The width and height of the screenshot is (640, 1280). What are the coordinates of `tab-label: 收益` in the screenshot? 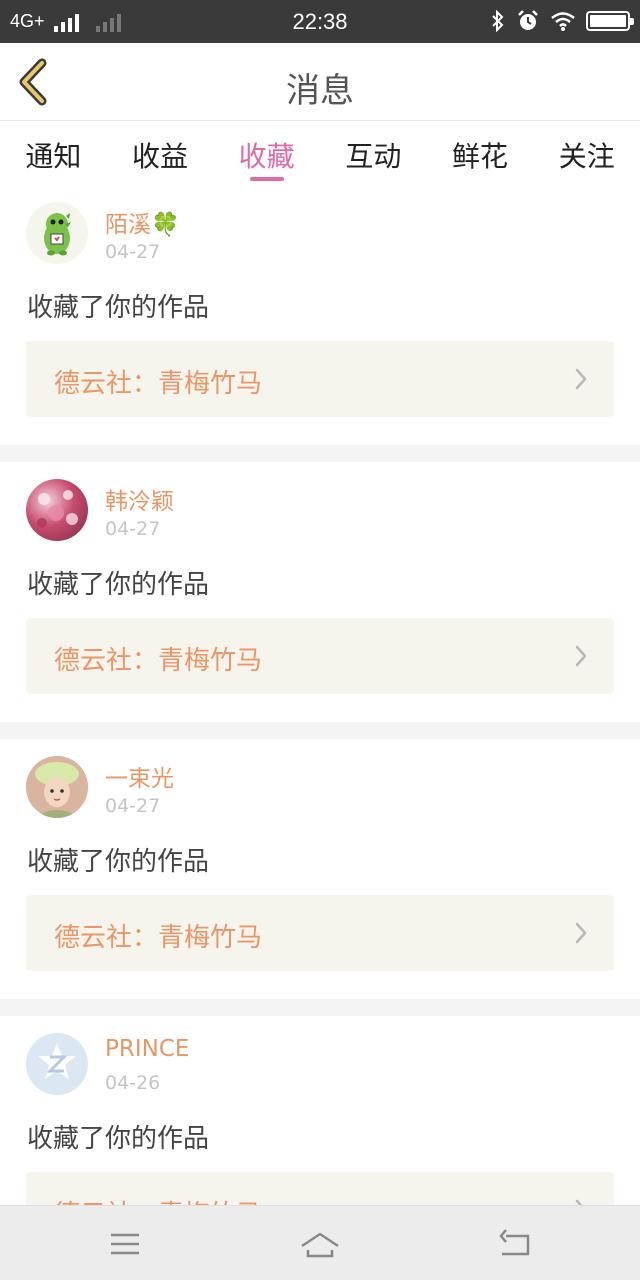 It's located at (160, 156).